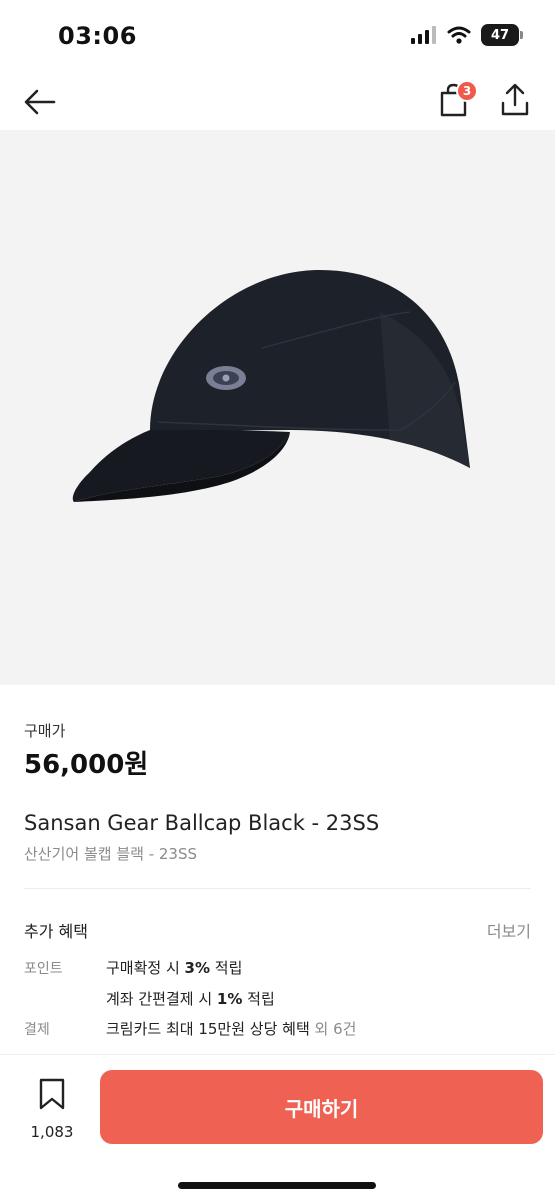 The image size is (555, 1200). Describe the element at coordinates (423, 35) in the screenshot. I see `cellular-signal-icon` at that location.